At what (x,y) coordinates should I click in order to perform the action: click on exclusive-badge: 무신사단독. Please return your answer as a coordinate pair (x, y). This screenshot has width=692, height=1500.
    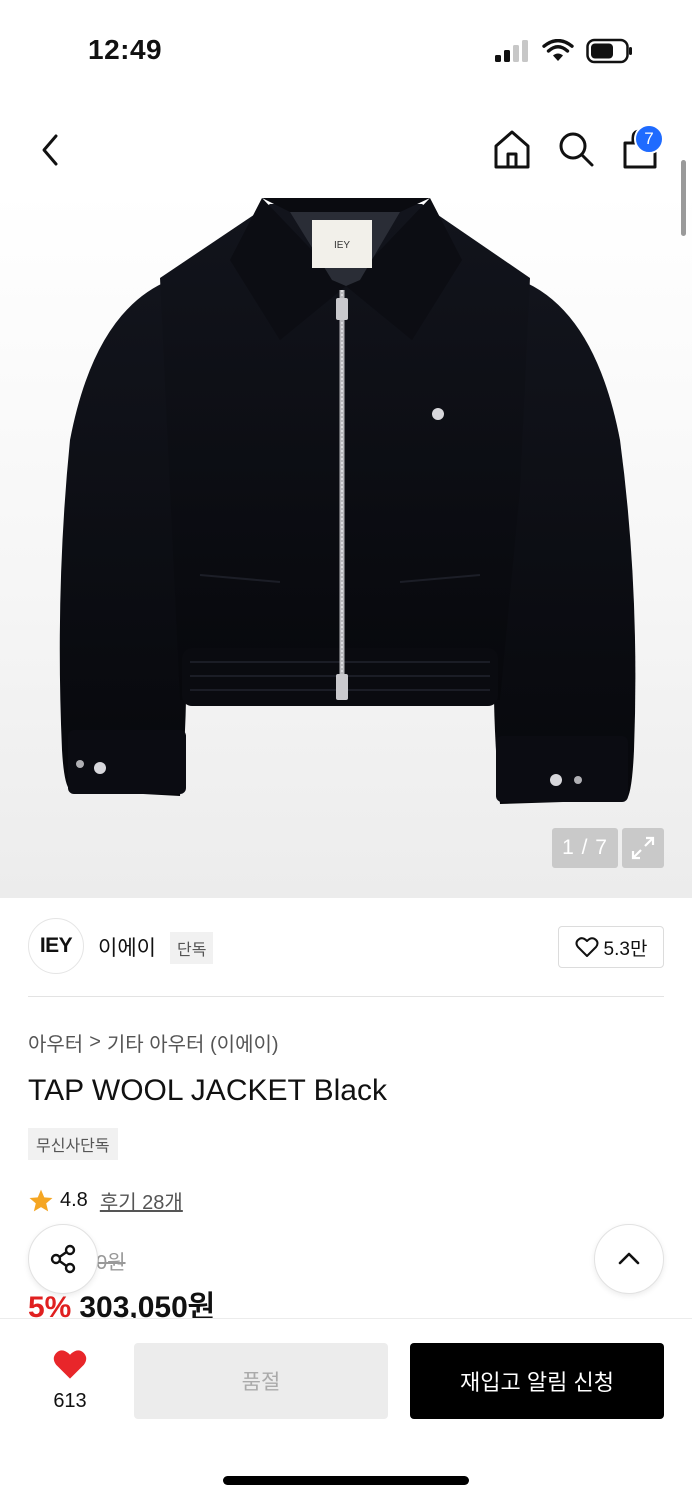
    Looking at the image, I should click on (73, 1144).